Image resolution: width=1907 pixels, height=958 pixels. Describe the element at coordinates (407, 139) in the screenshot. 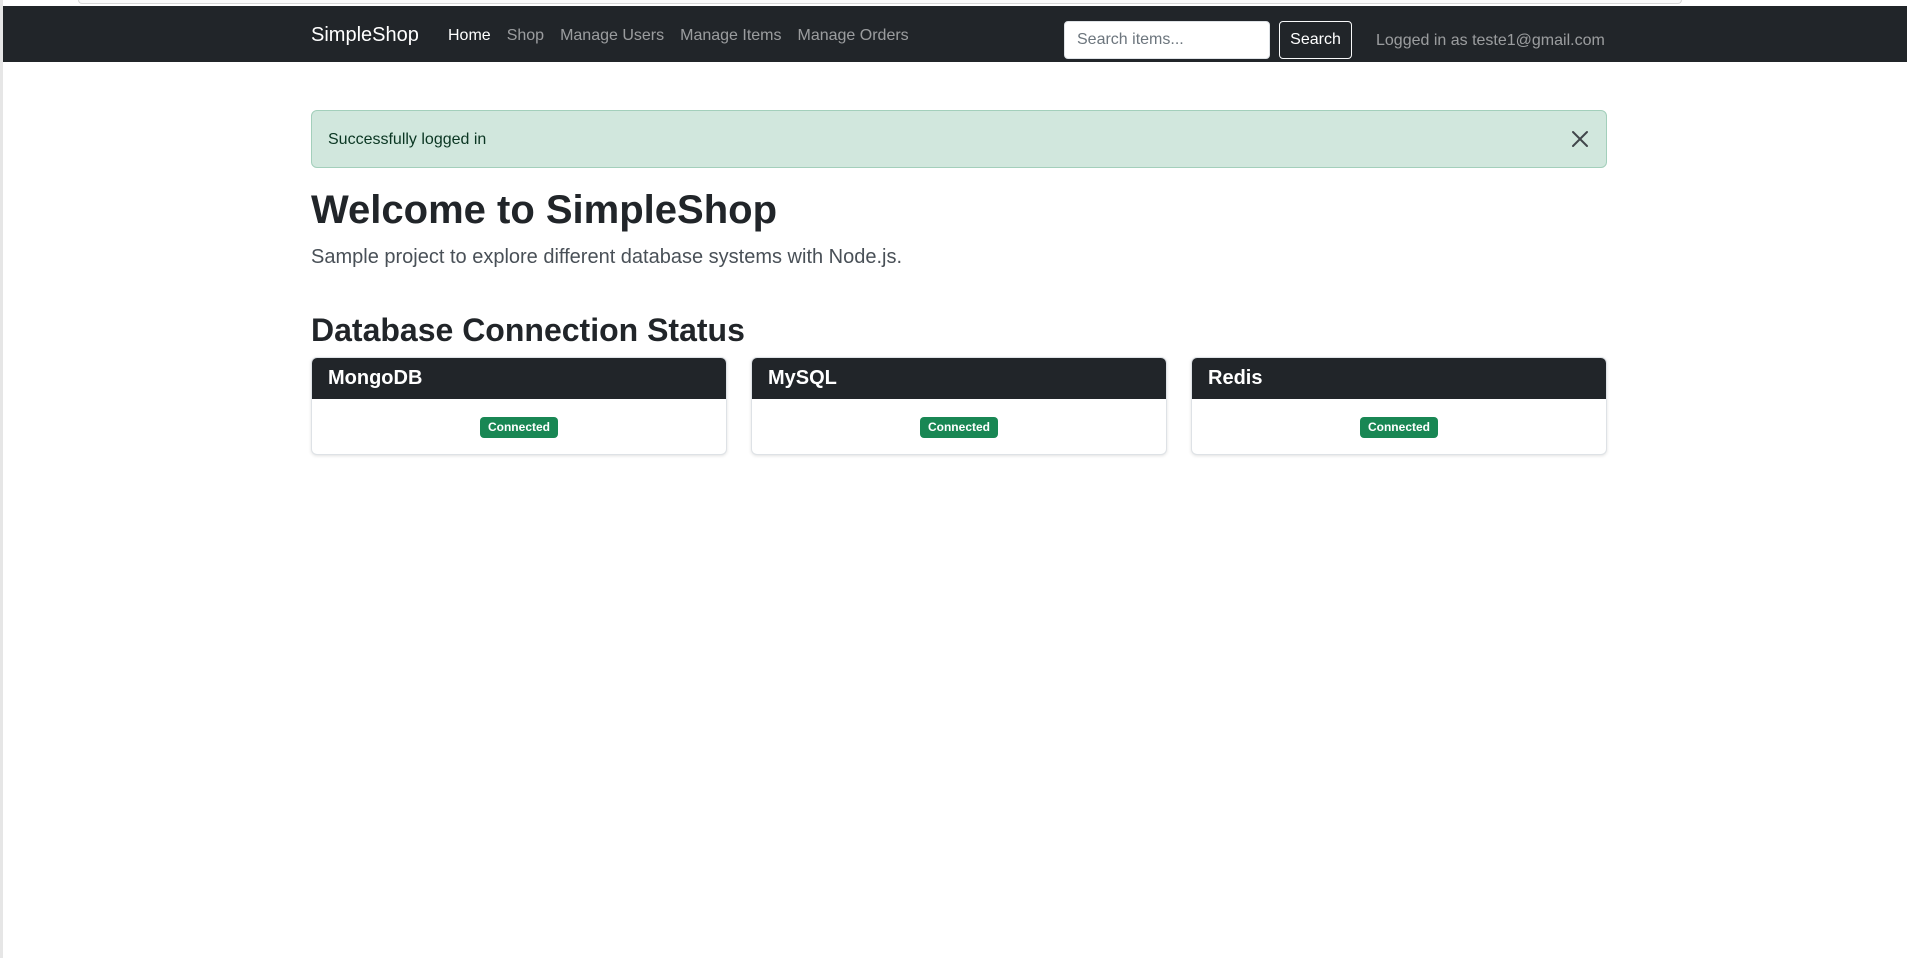

I see `alert-message: Successfully logged in` at that location.